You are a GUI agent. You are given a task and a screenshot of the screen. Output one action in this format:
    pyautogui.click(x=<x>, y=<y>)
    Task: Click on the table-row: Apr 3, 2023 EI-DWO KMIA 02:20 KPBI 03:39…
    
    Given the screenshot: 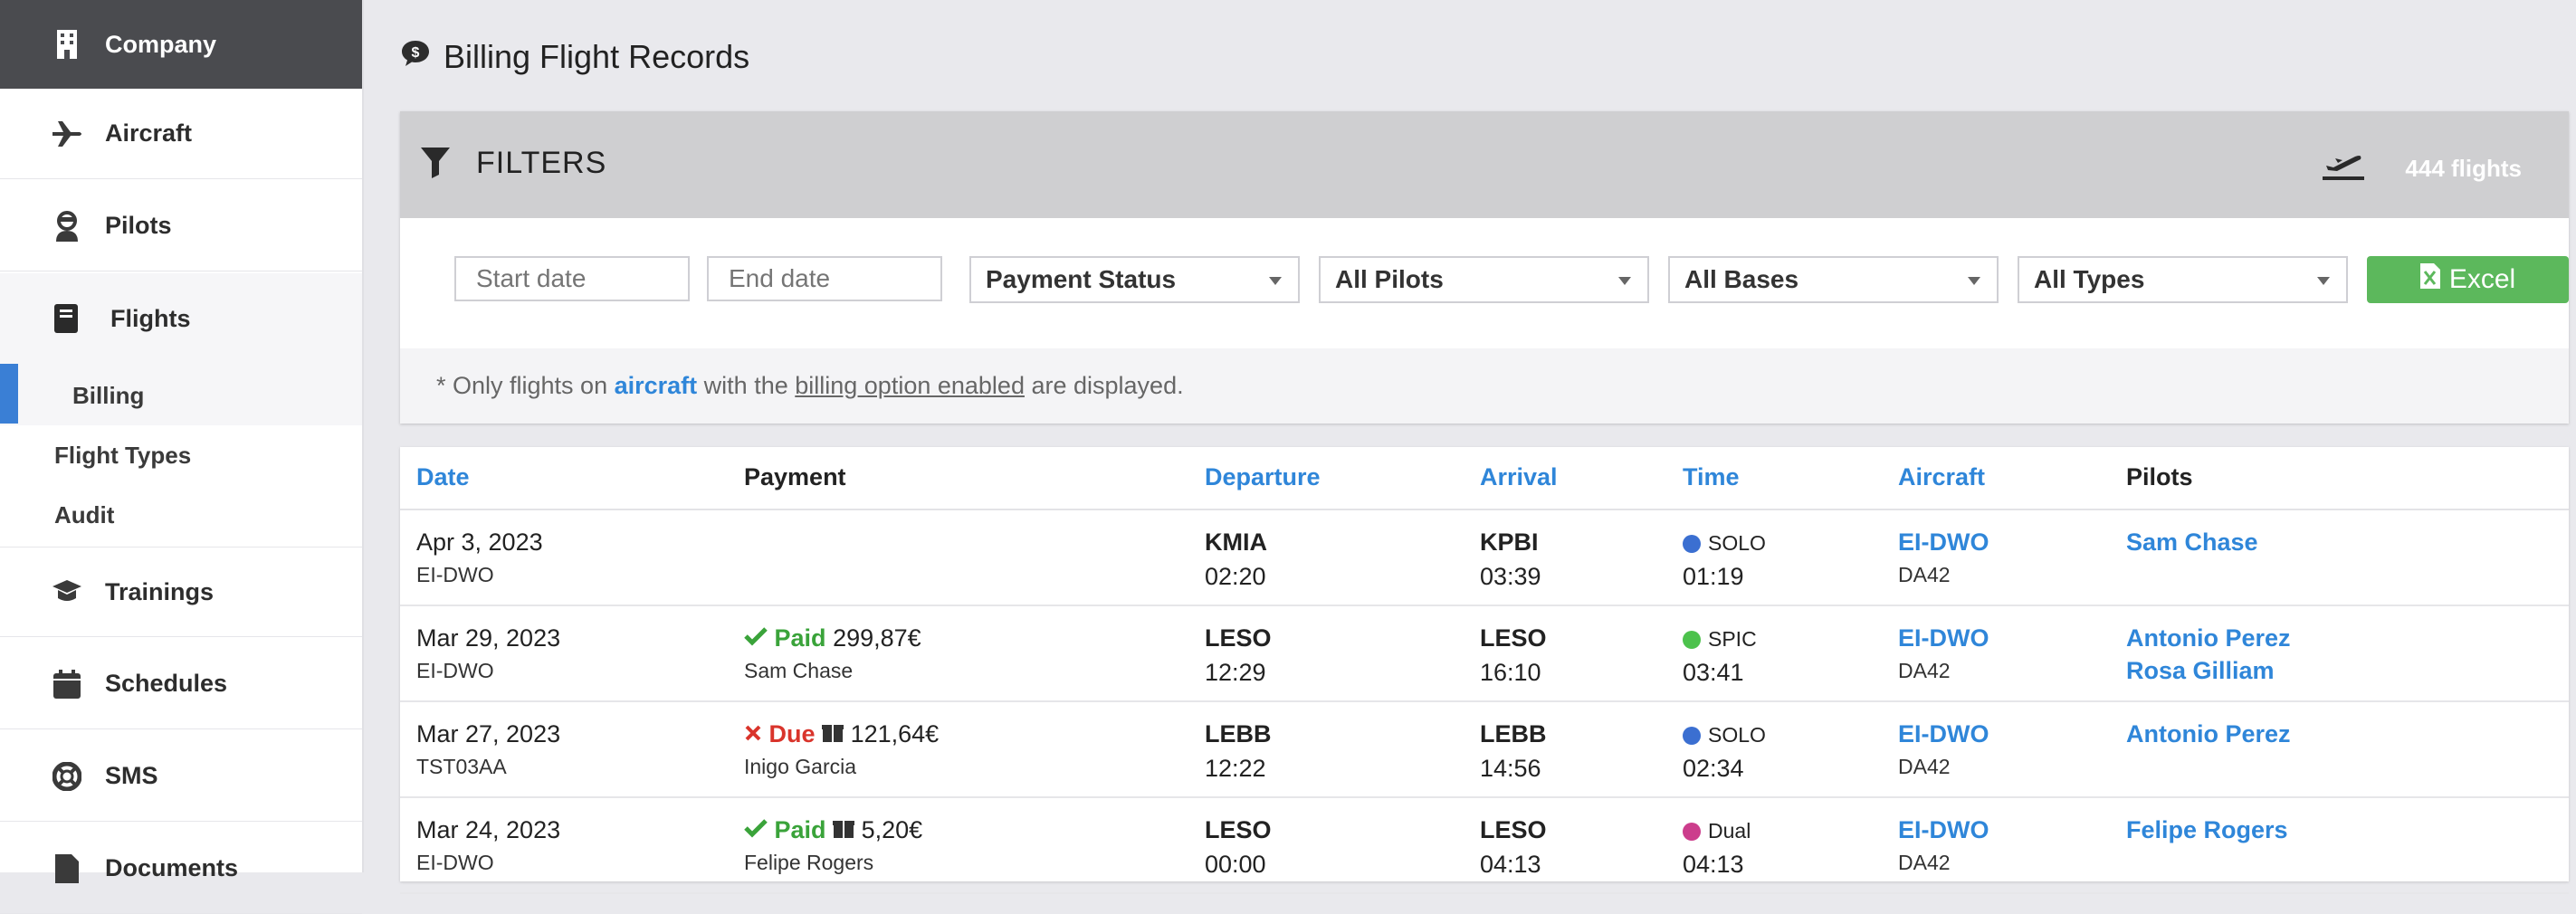 What is the action you would take?
    pyautogui.click(x=1485, y=558)
    